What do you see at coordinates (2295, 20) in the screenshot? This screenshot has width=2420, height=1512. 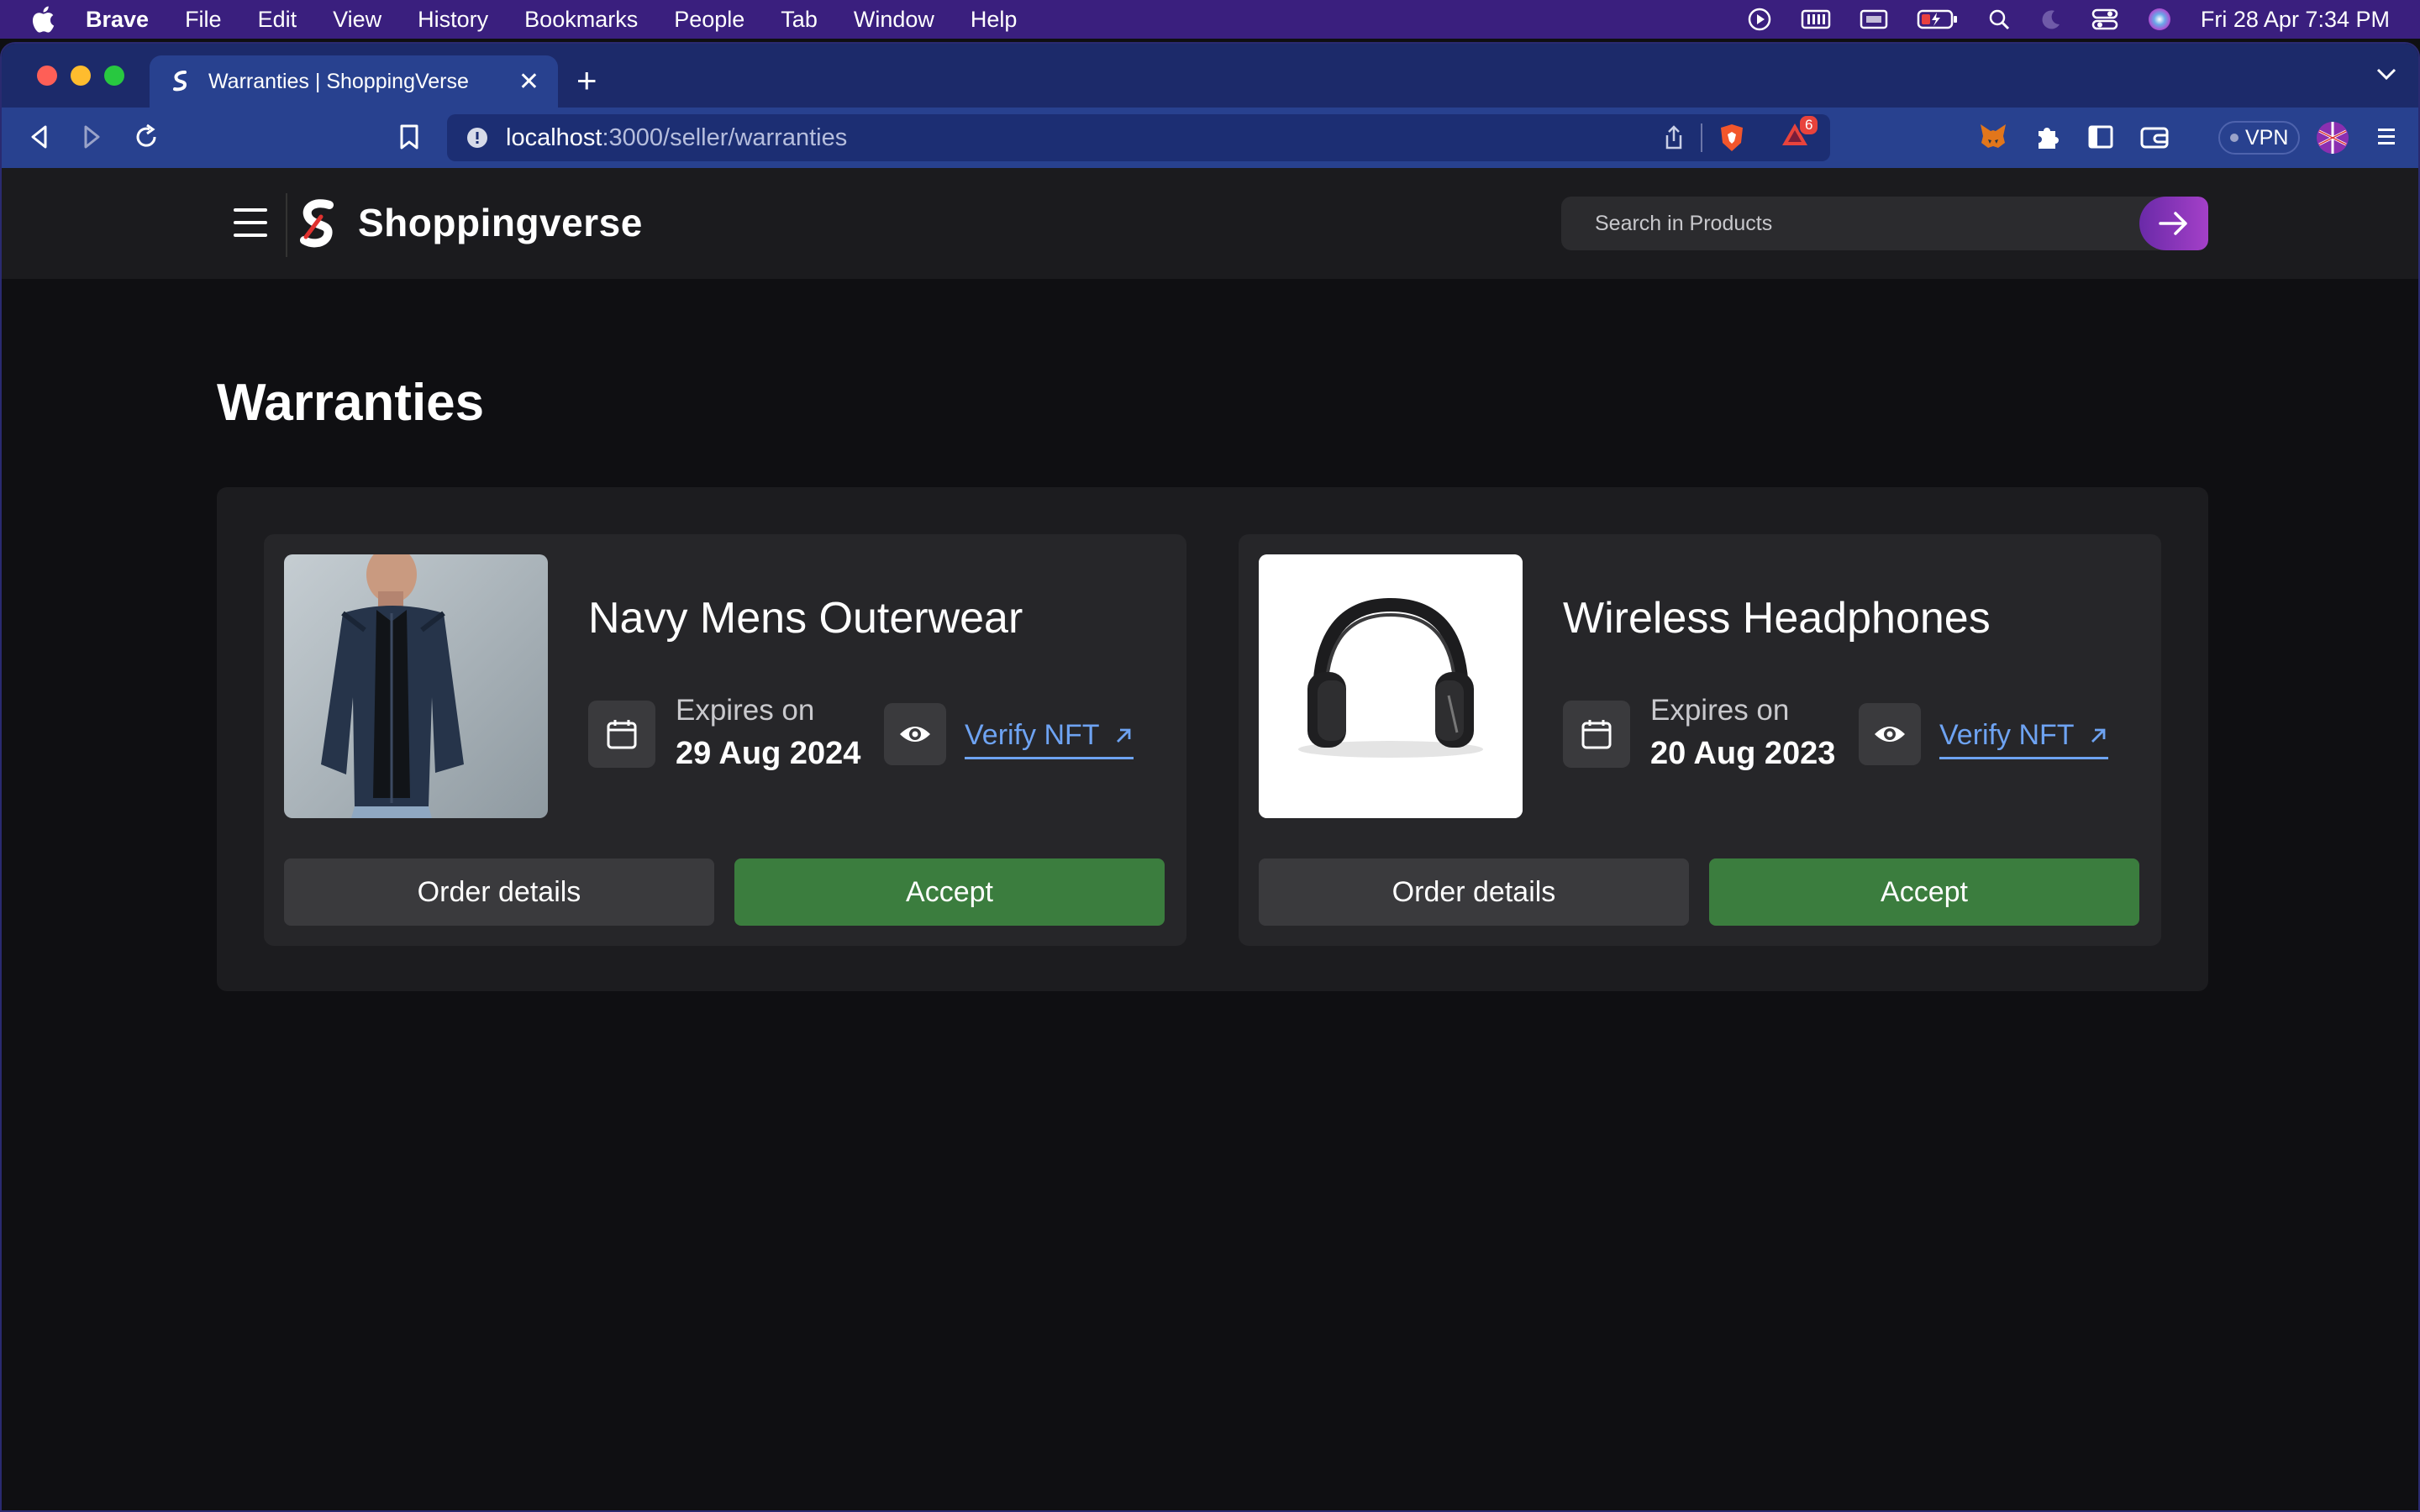 I see `menubar-clock: Fri 28 Apr 7:34 PM` at bounding box center [2295, 20].